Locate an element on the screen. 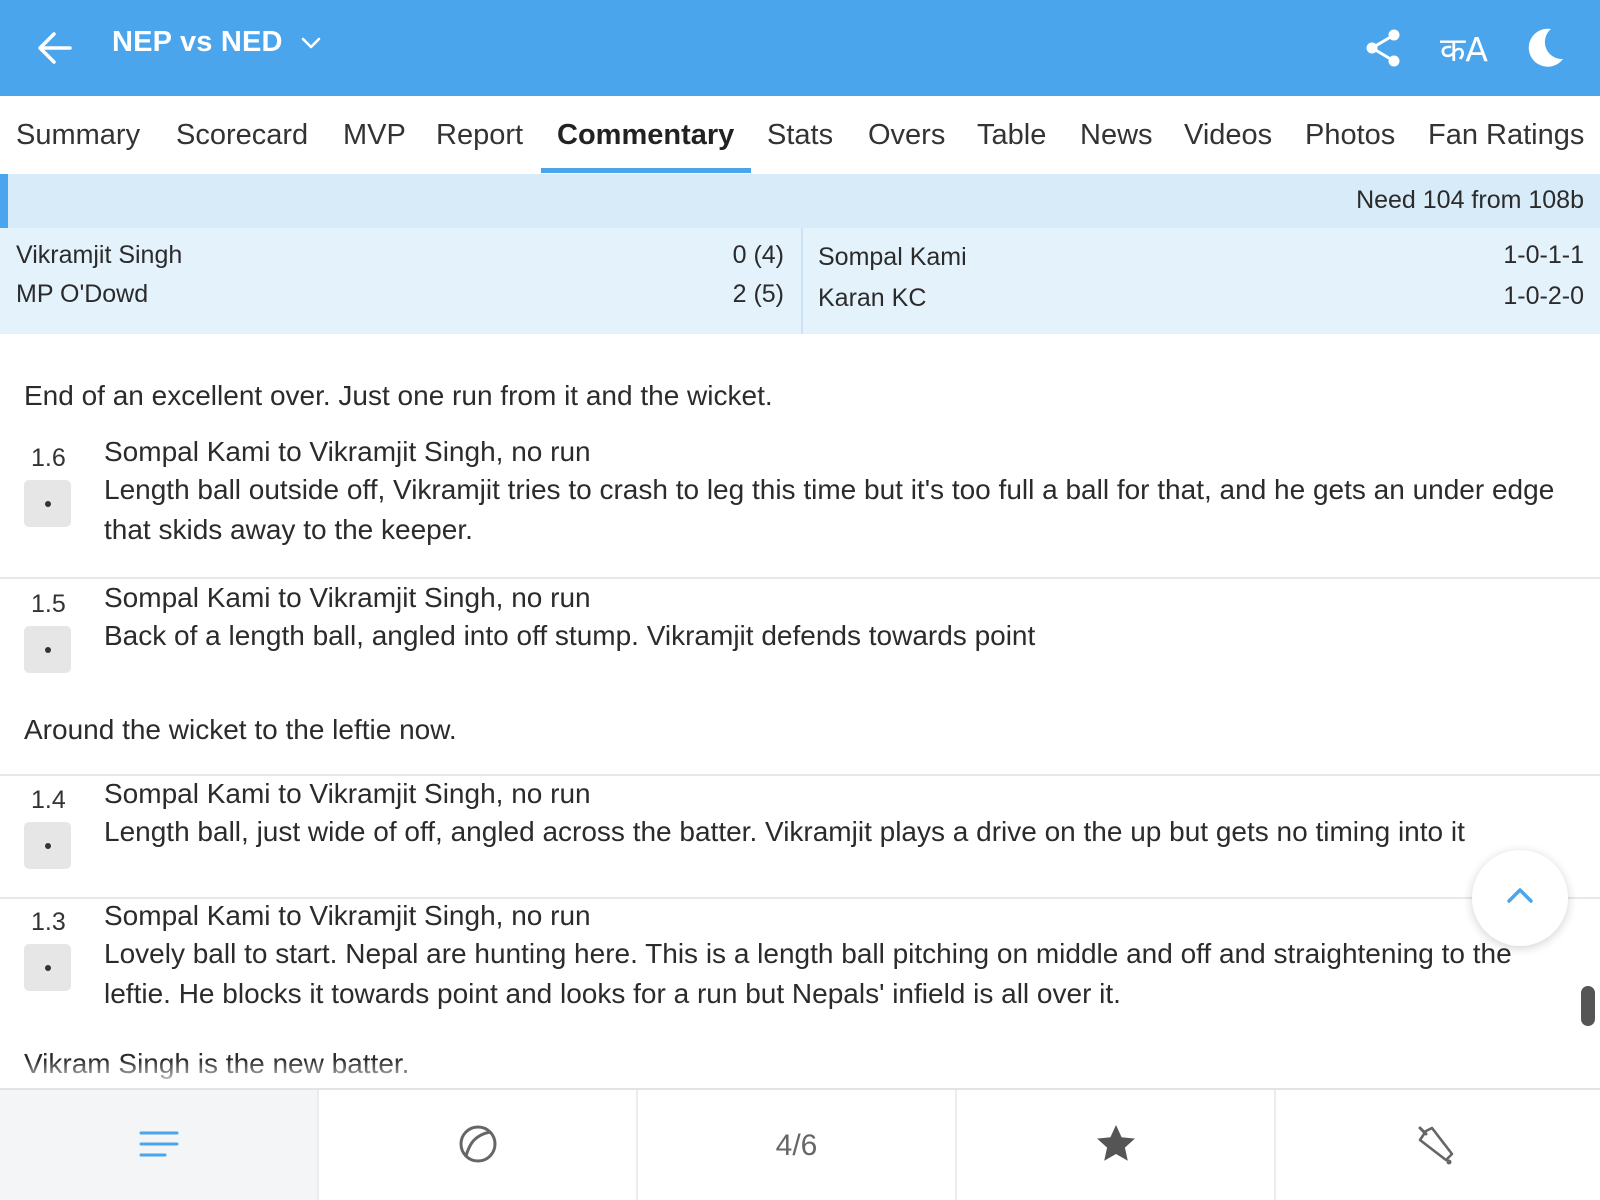  moon-icon is located at coordinates (1544, 48).